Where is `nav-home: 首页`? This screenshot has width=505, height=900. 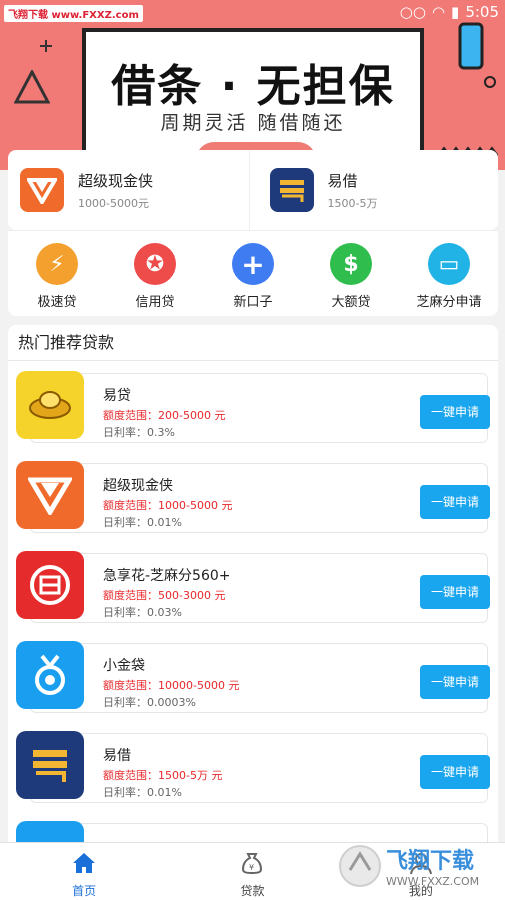 nav-home: 首页 is located at coordinates (84, 871).